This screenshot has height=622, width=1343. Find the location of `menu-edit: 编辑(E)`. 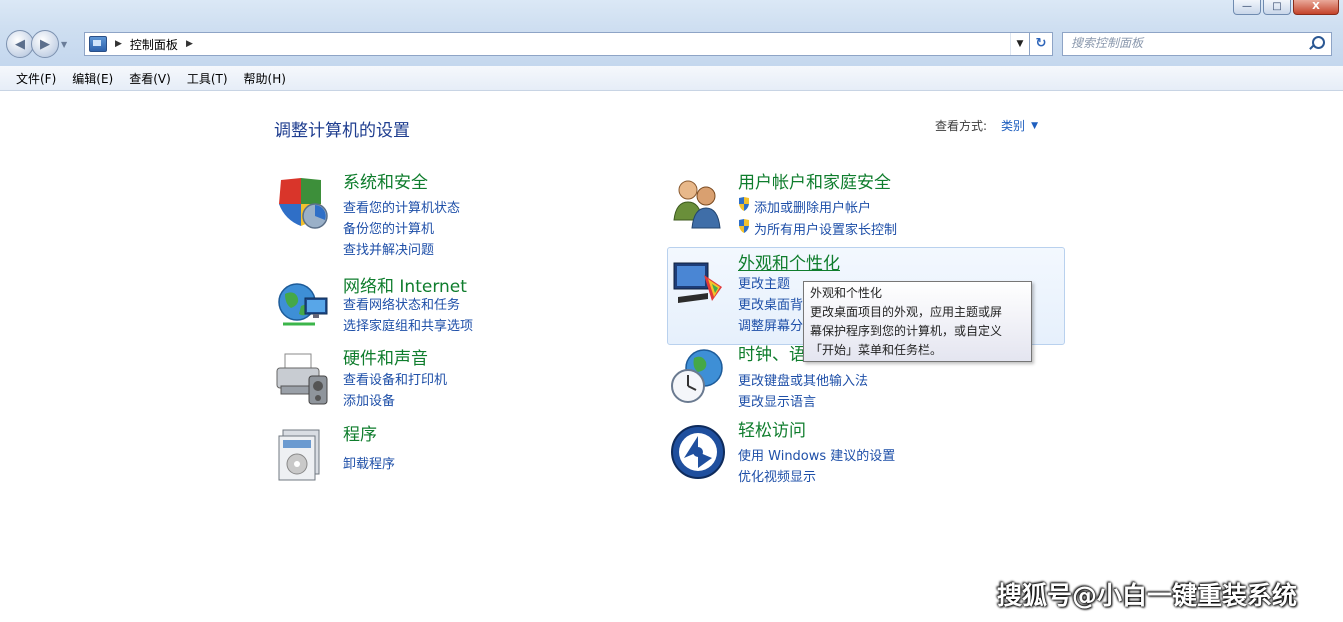

menu-edit: 编辑(E) is located at coordinates (92, 78).